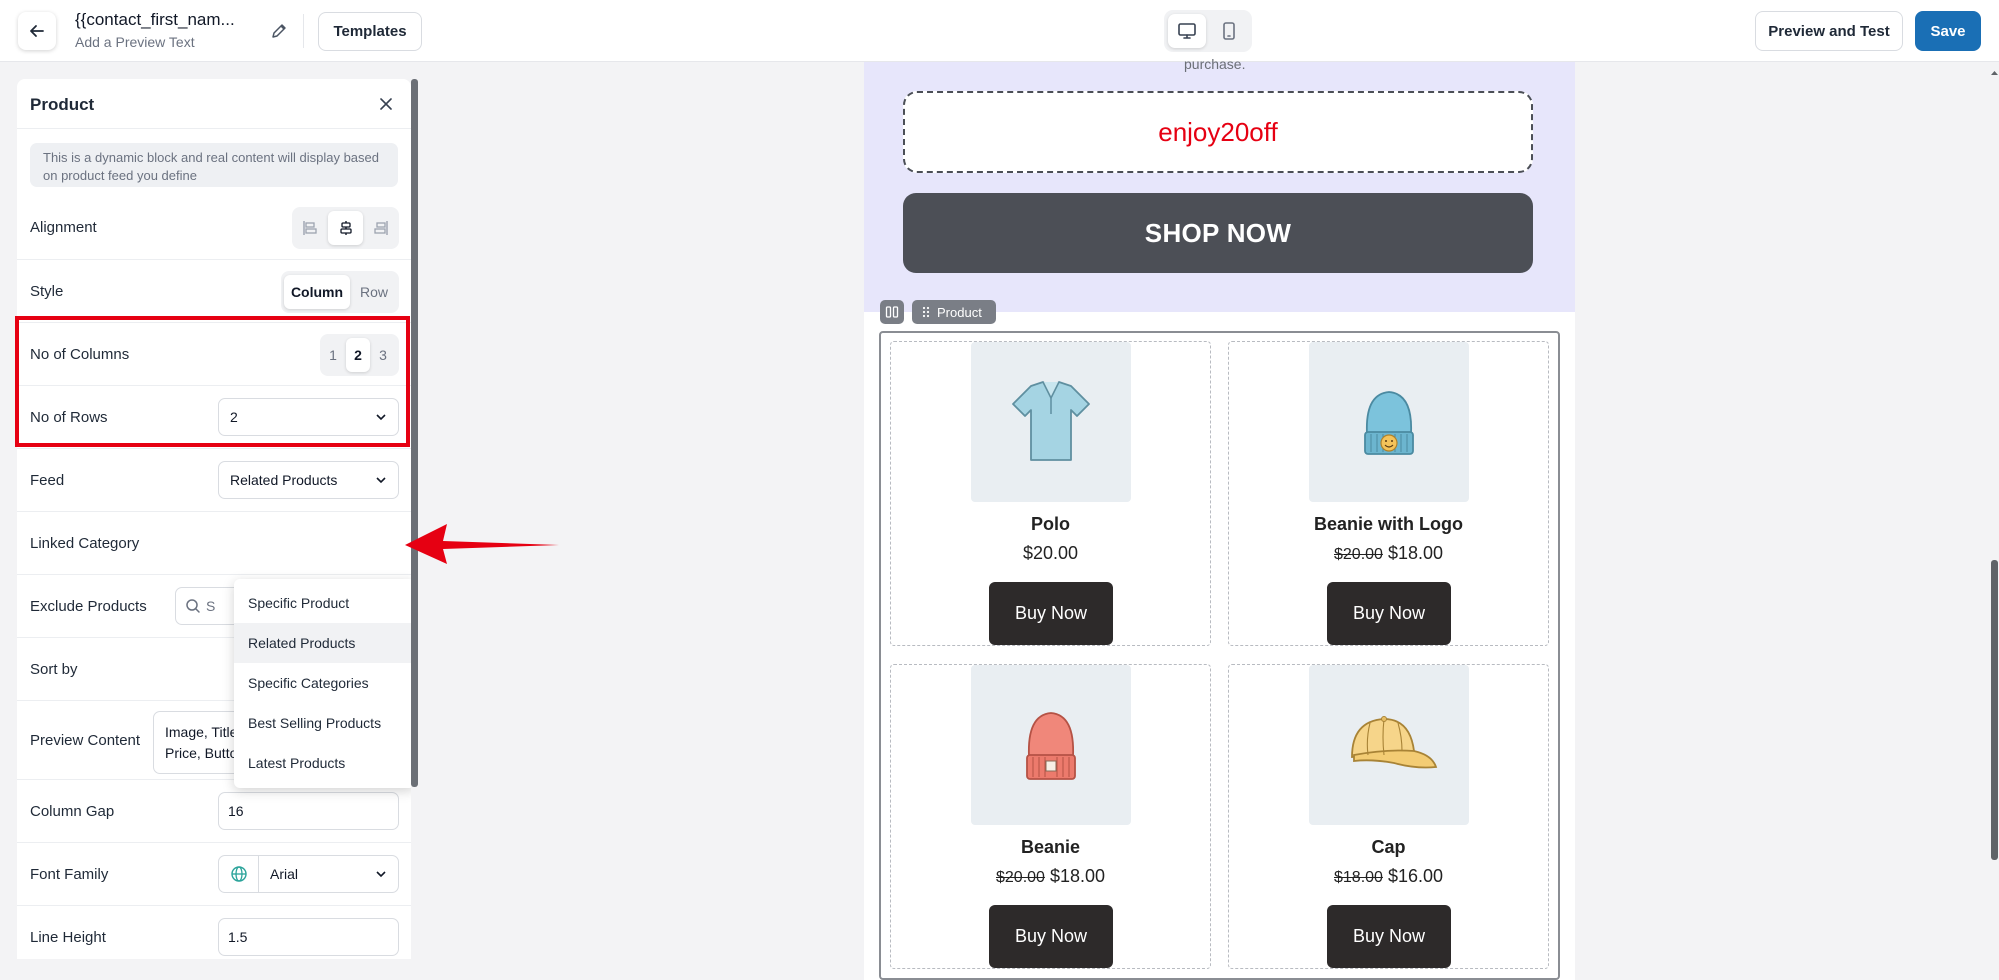 This screenshot has width=1999, height=980. What do you see at coordinates (214, 104) in the screenshot?
I see `panel-header: Product` at bounding box center [214, 104].